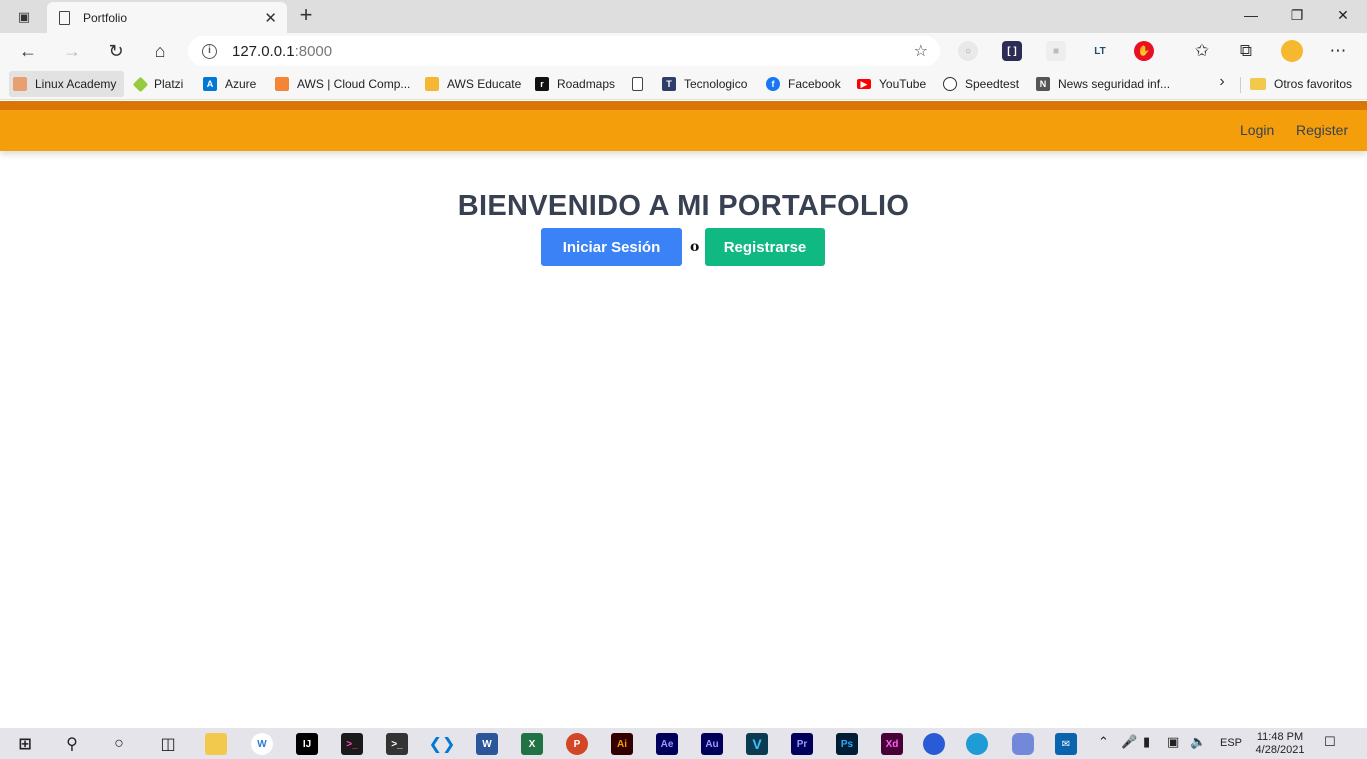  What do you see at coordinates (397, 744) in the screenshot?
I see `terminal-icon: >_` at bounding box center [397, 744].